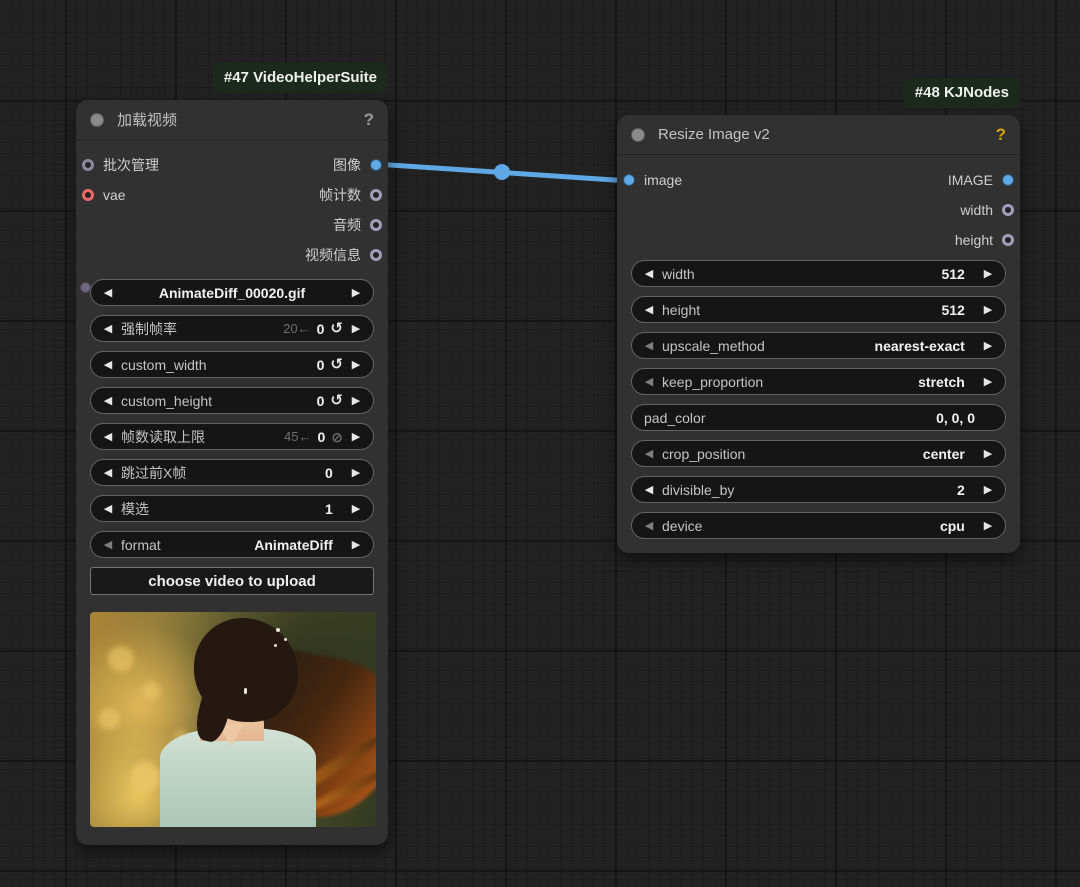 The width and height of the screenshot is (1080, 887). What do you see at coordinates (232, 225) in the screenshot?
I see `slot-row: 音频` at bounding box center [232, 225].